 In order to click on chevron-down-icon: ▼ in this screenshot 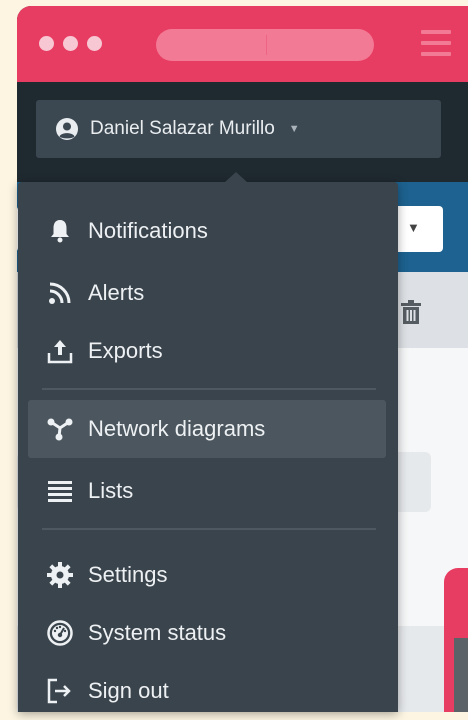, I will do `click(294, 129)`.